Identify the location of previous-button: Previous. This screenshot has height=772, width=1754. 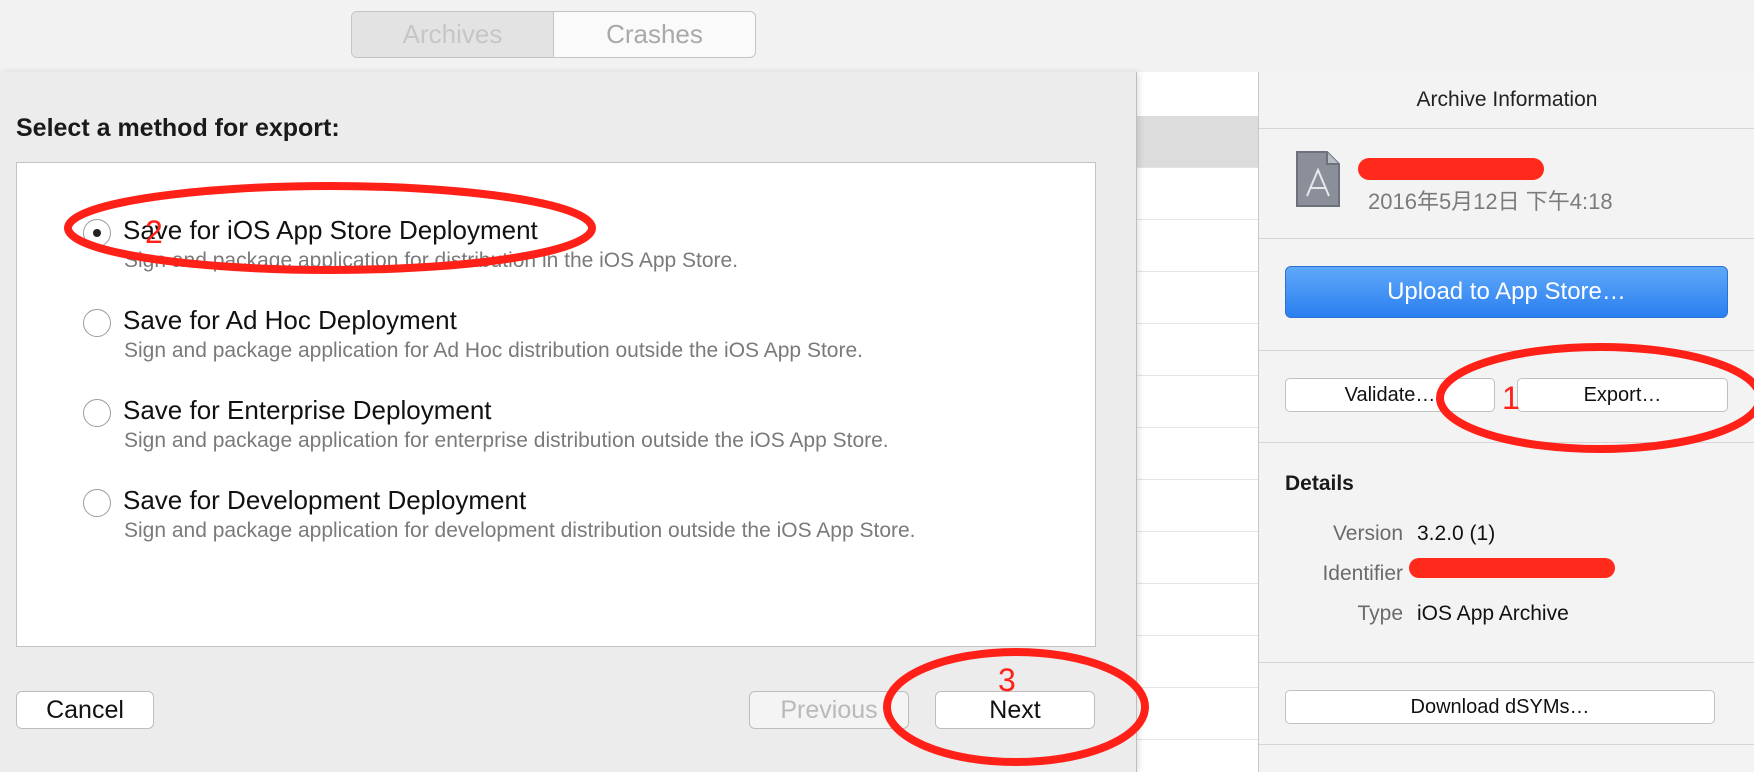
(829, 710).